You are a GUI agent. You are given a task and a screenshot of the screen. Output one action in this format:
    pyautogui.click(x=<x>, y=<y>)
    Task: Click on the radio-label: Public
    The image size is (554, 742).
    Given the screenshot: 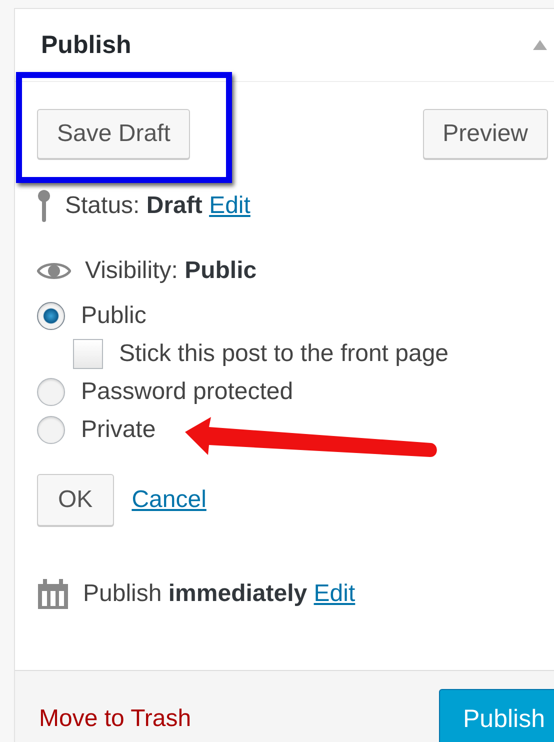 What is the action you would take?
    pyautogui.click(x=113, y=316)
    